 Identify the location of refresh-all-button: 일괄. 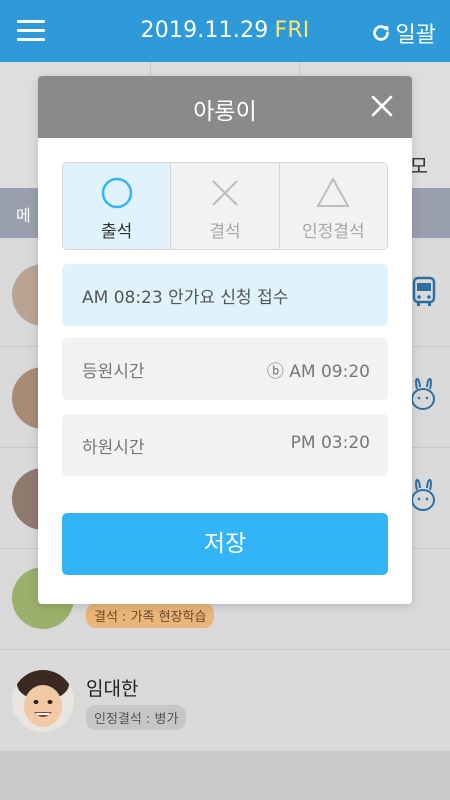
(403, 33).